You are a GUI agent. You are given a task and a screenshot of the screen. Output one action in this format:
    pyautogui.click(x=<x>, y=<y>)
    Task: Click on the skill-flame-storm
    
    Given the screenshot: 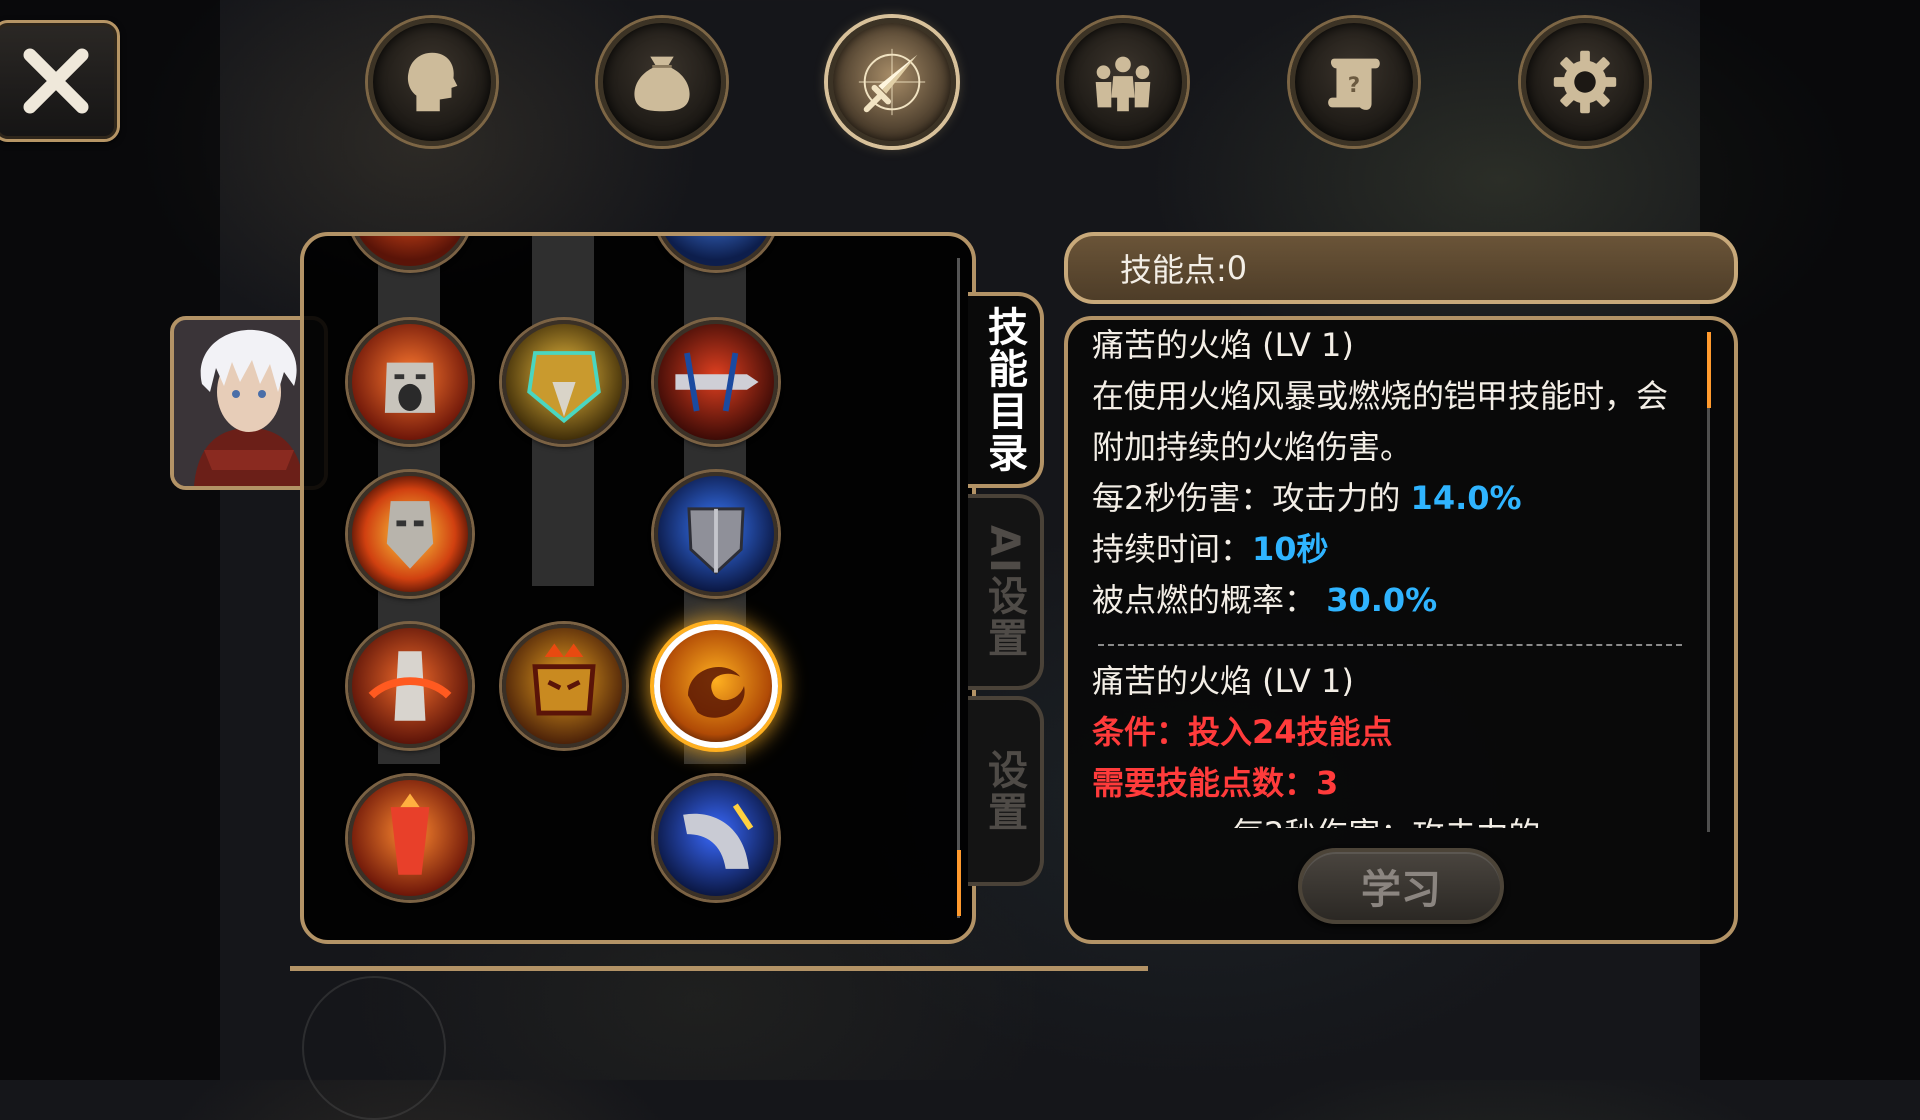 What is the action you would take?
    pyautogui.click(x=410, y=686)
    